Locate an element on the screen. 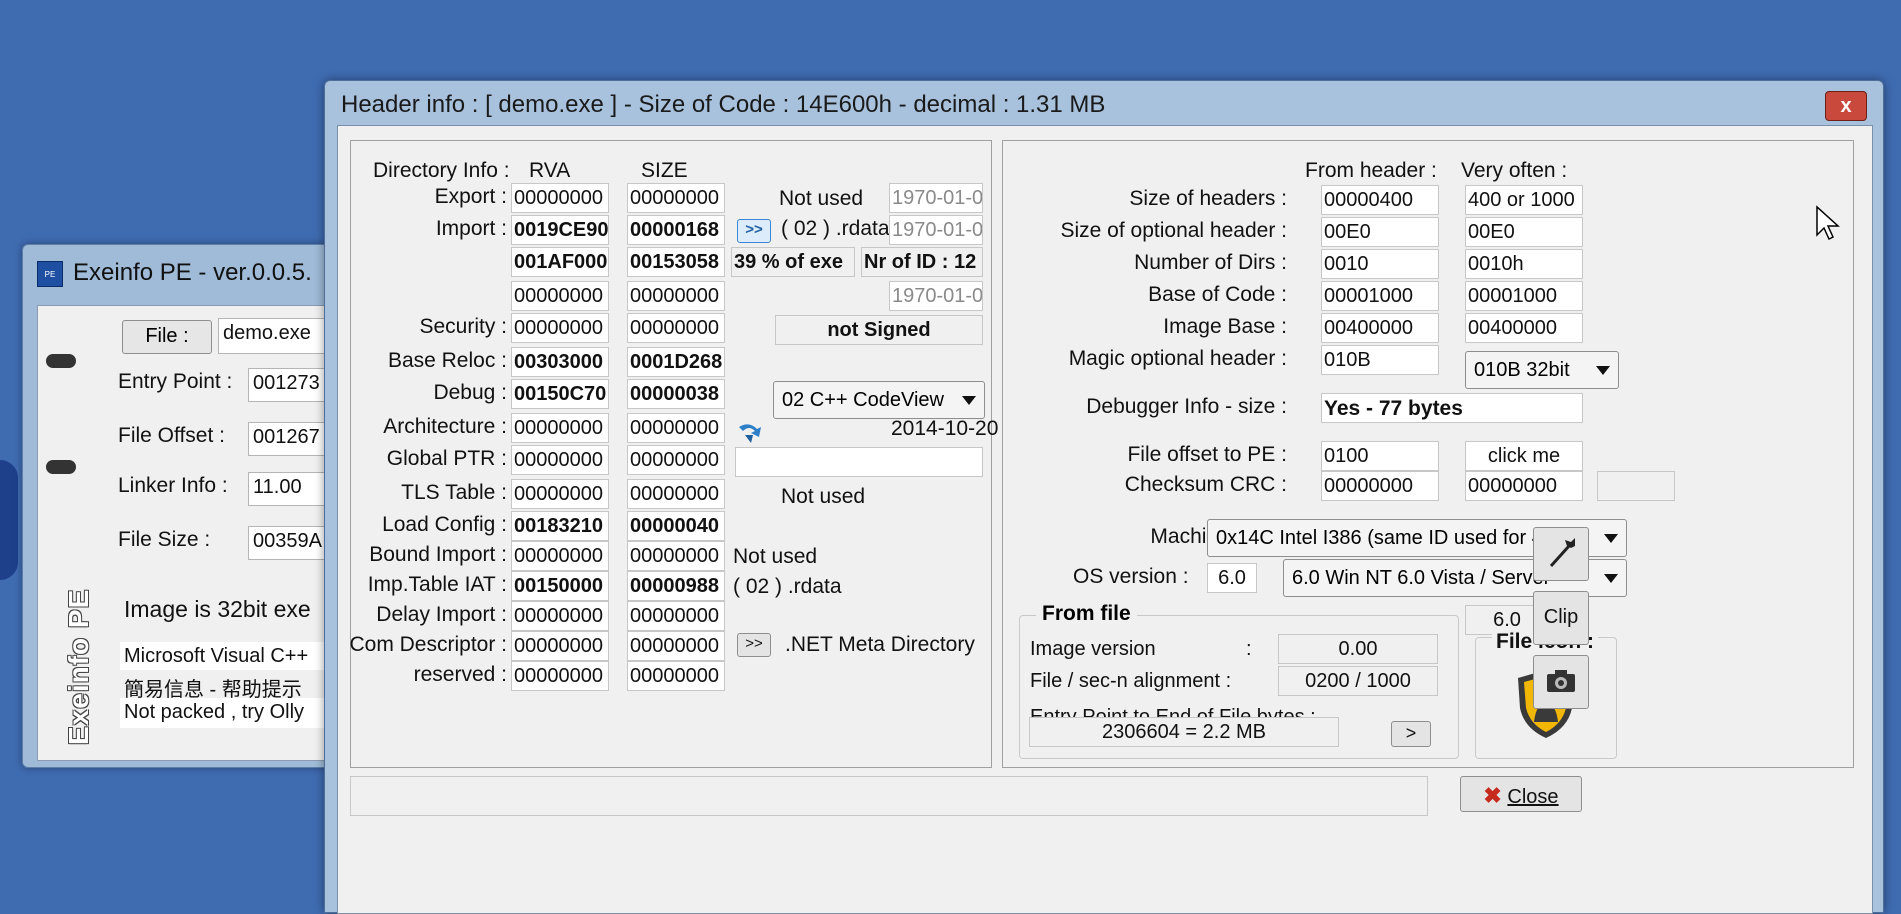 The image size is (1901, 914). dir-row-size: 00153058 is located at coordinates (676, 262).